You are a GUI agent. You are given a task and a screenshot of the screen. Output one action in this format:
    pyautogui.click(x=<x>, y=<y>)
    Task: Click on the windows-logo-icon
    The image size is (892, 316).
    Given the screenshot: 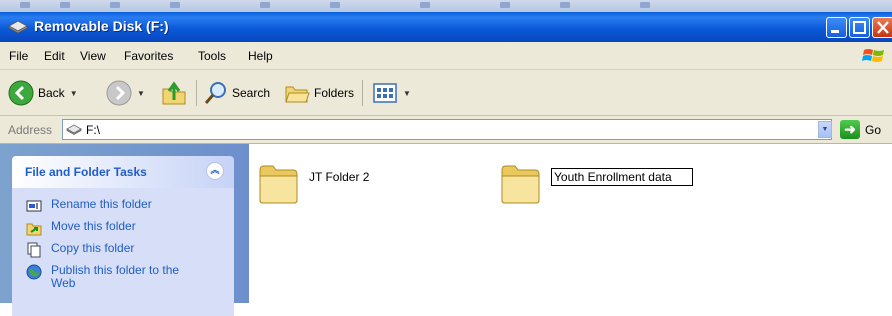 What is the action you would take?
    pyautogui.click(x=873, y=55)
    